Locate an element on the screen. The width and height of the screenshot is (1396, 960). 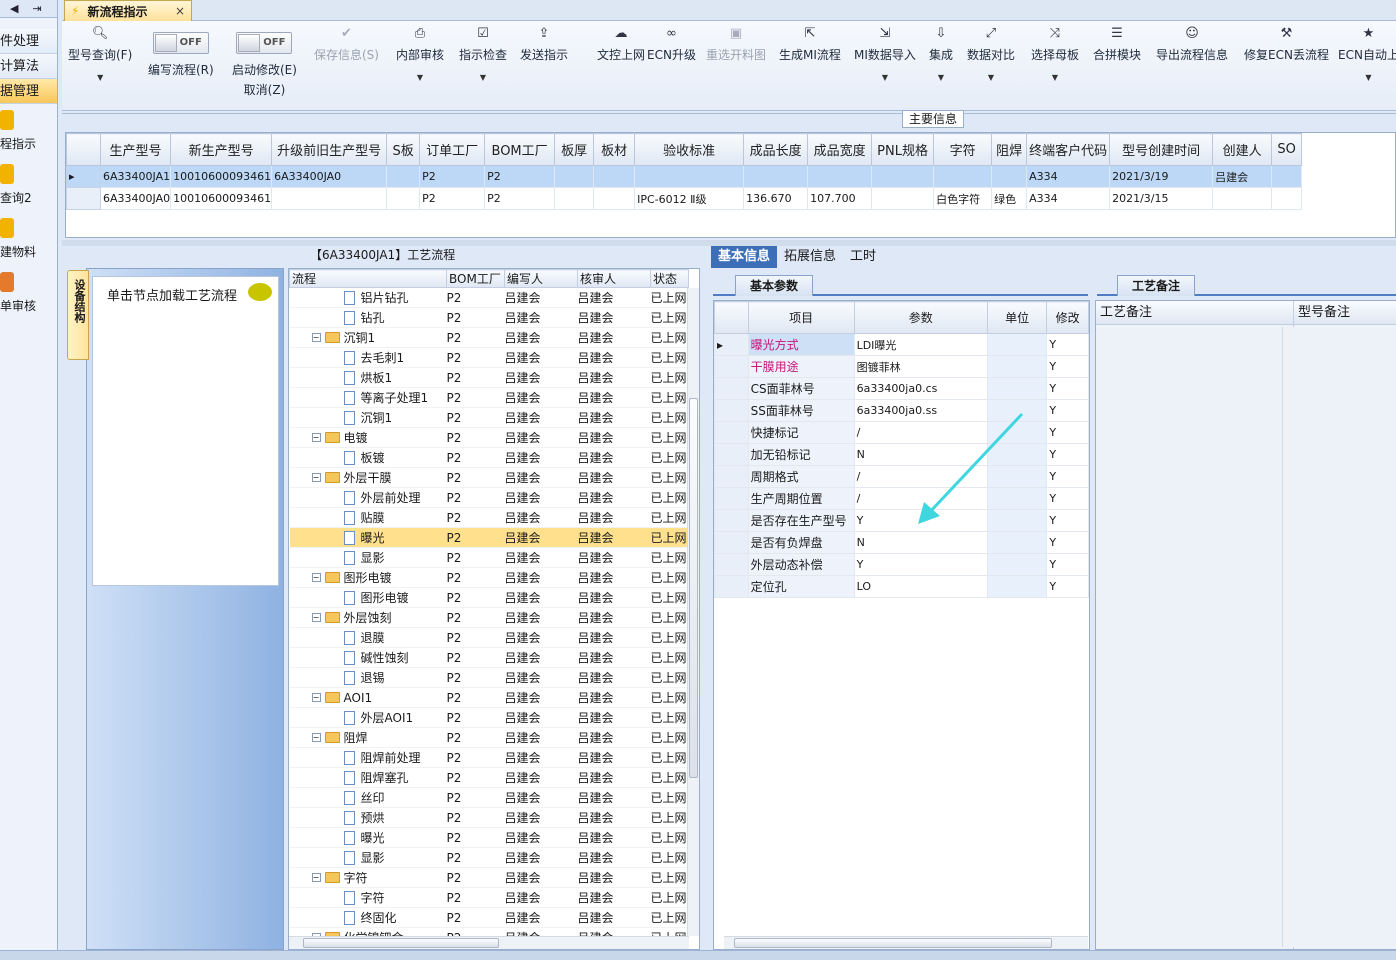
tree-row: 外层AOI1 P2 吕建会 吕建会 已上网 is located at coordinates (489, 717).